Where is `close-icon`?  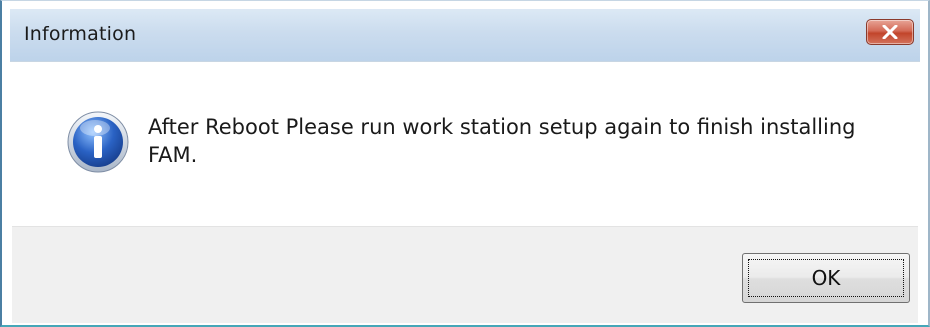
close-icon is located at coordinates (890, 32).